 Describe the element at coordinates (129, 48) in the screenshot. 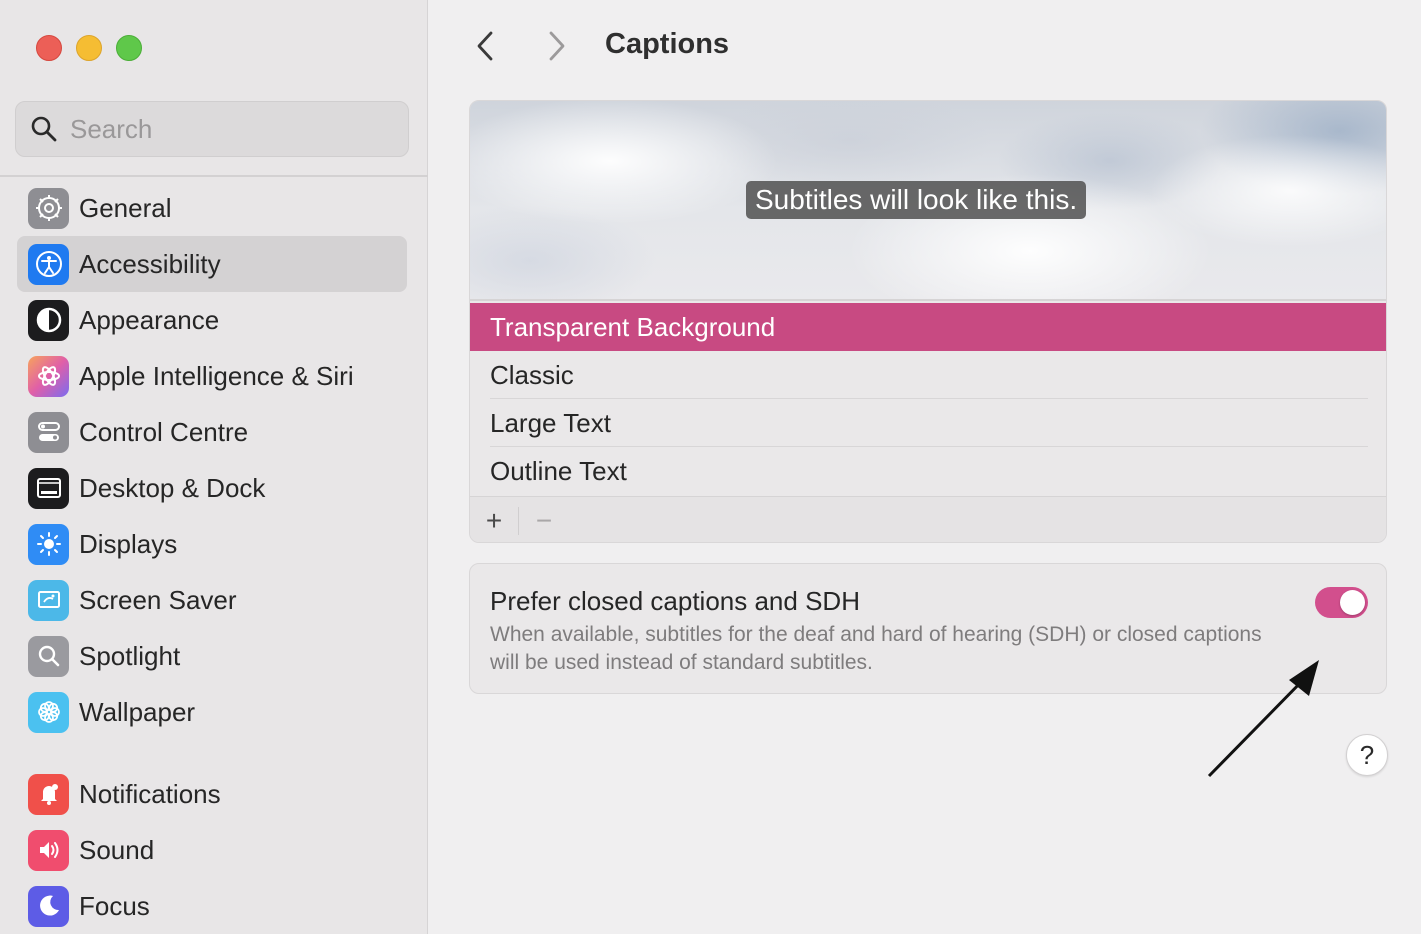

I see `zoom-window-button` at that location.